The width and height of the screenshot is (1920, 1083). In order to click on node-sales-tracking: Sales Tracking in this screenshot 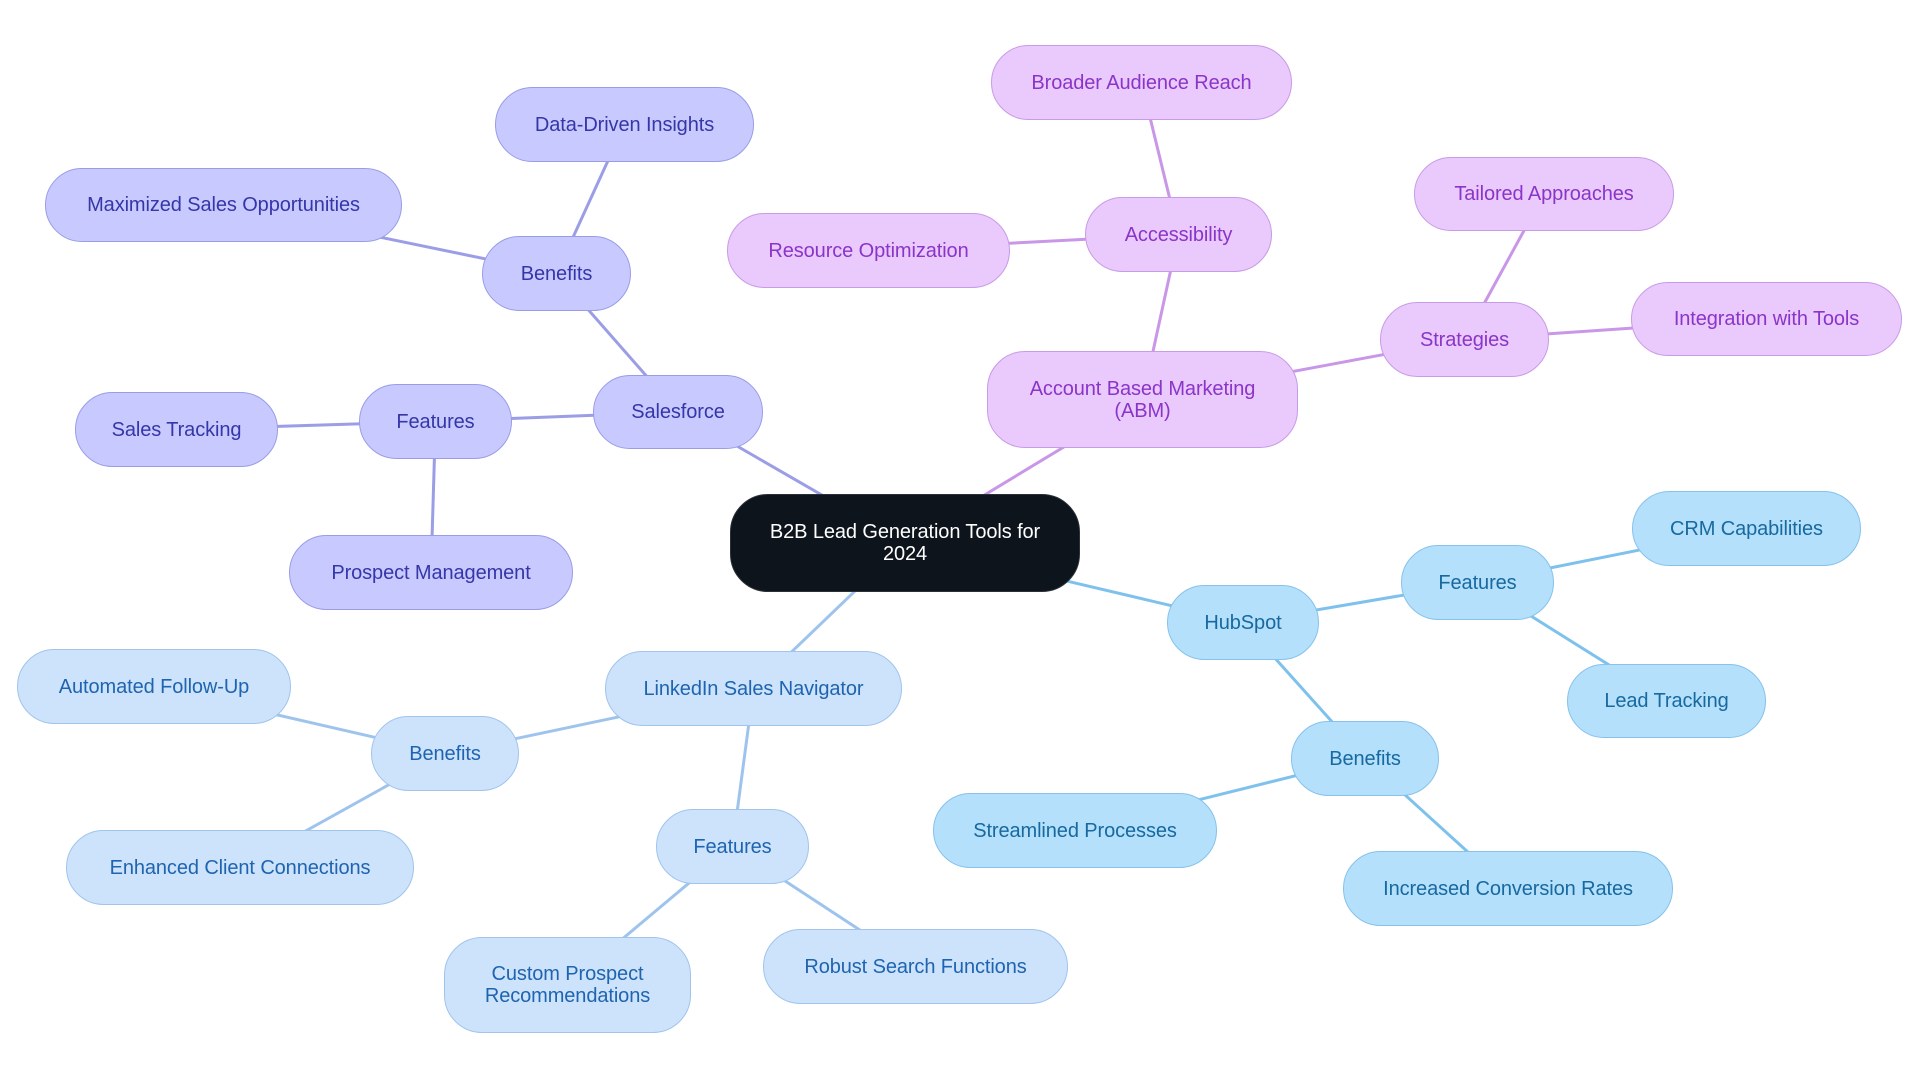, I will do `click(176, 429)`.